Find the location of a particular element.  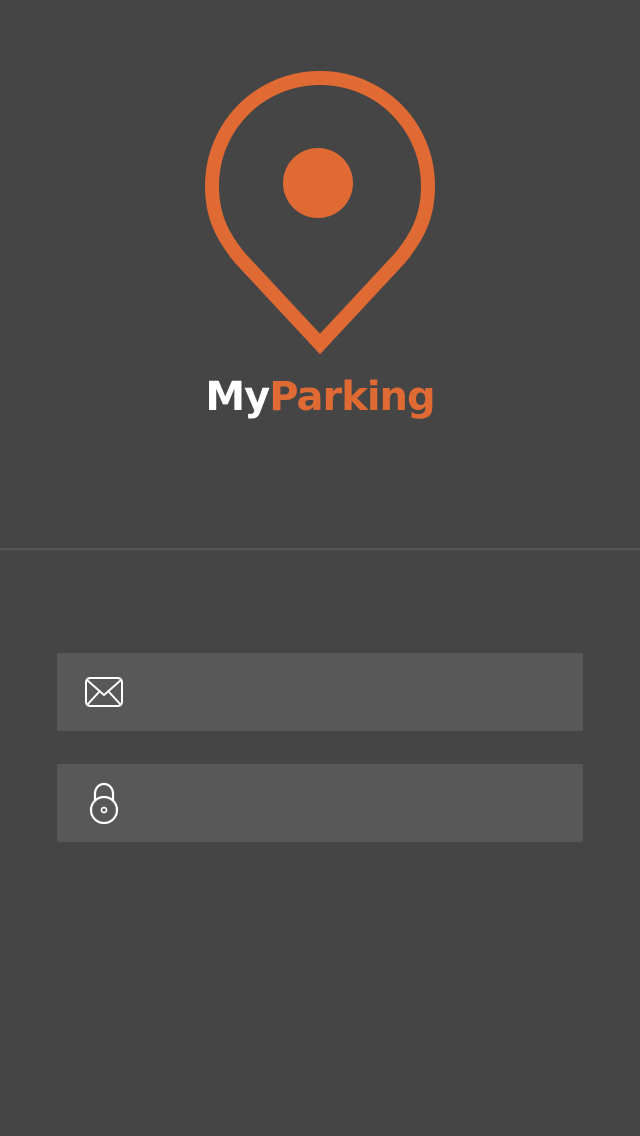

lock-icon is located at coordinates (104, 803).